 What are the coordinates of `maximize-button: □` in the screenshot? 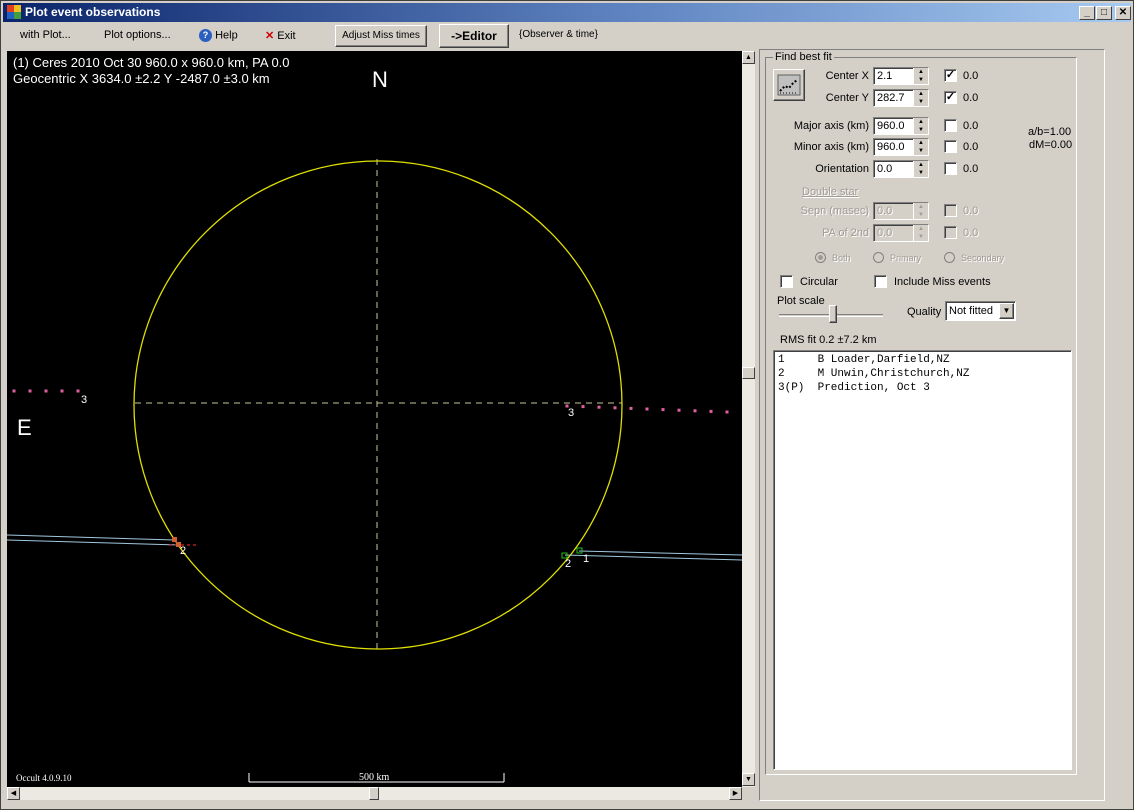 It's located at (1104, 13).